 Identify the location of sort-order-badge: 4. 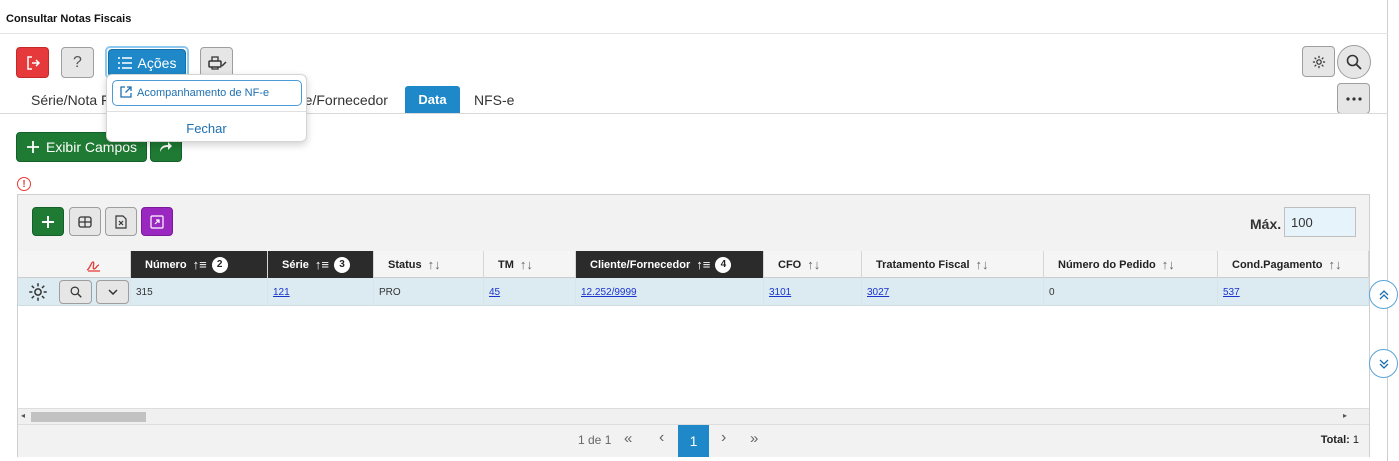
(723, 264).